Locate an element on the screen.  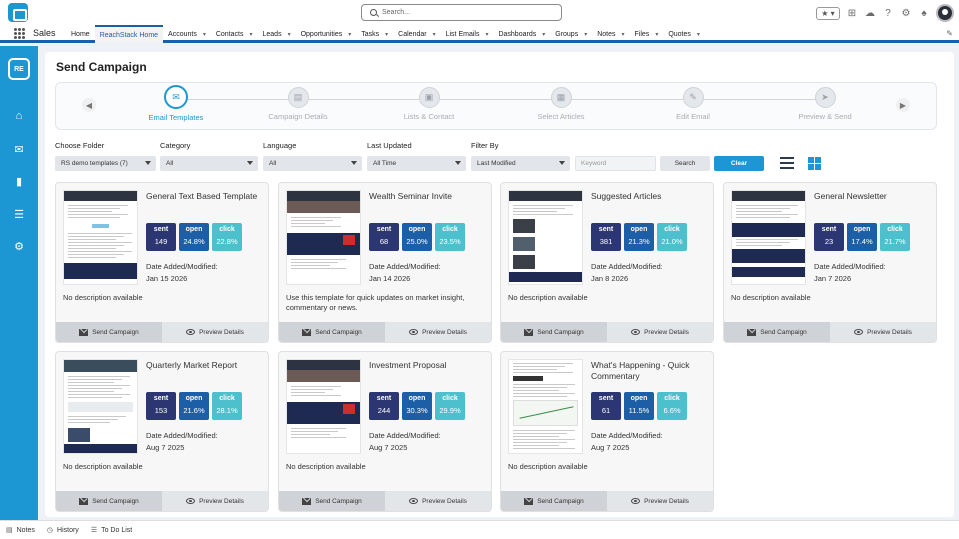
step-2: ▤ Campaign Details is located at coordinates (298, 104).